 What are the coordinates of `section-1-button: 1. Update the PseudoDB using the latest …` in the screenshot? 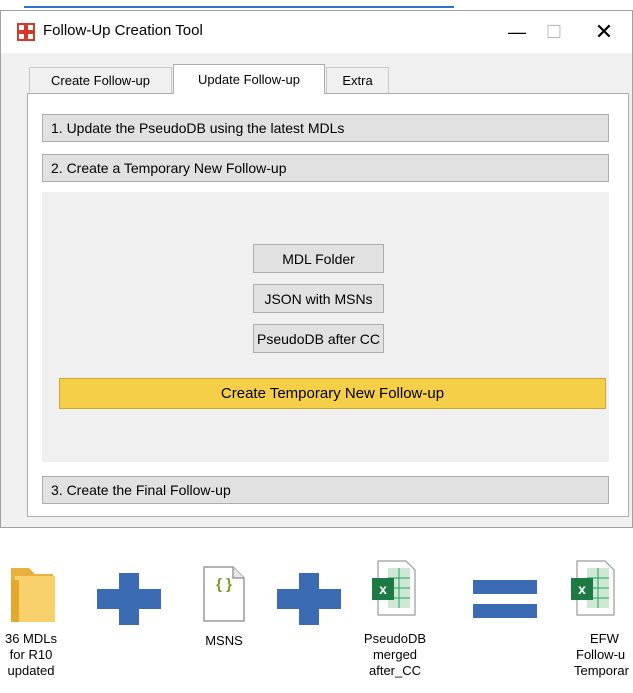 It's located at (325, 128).